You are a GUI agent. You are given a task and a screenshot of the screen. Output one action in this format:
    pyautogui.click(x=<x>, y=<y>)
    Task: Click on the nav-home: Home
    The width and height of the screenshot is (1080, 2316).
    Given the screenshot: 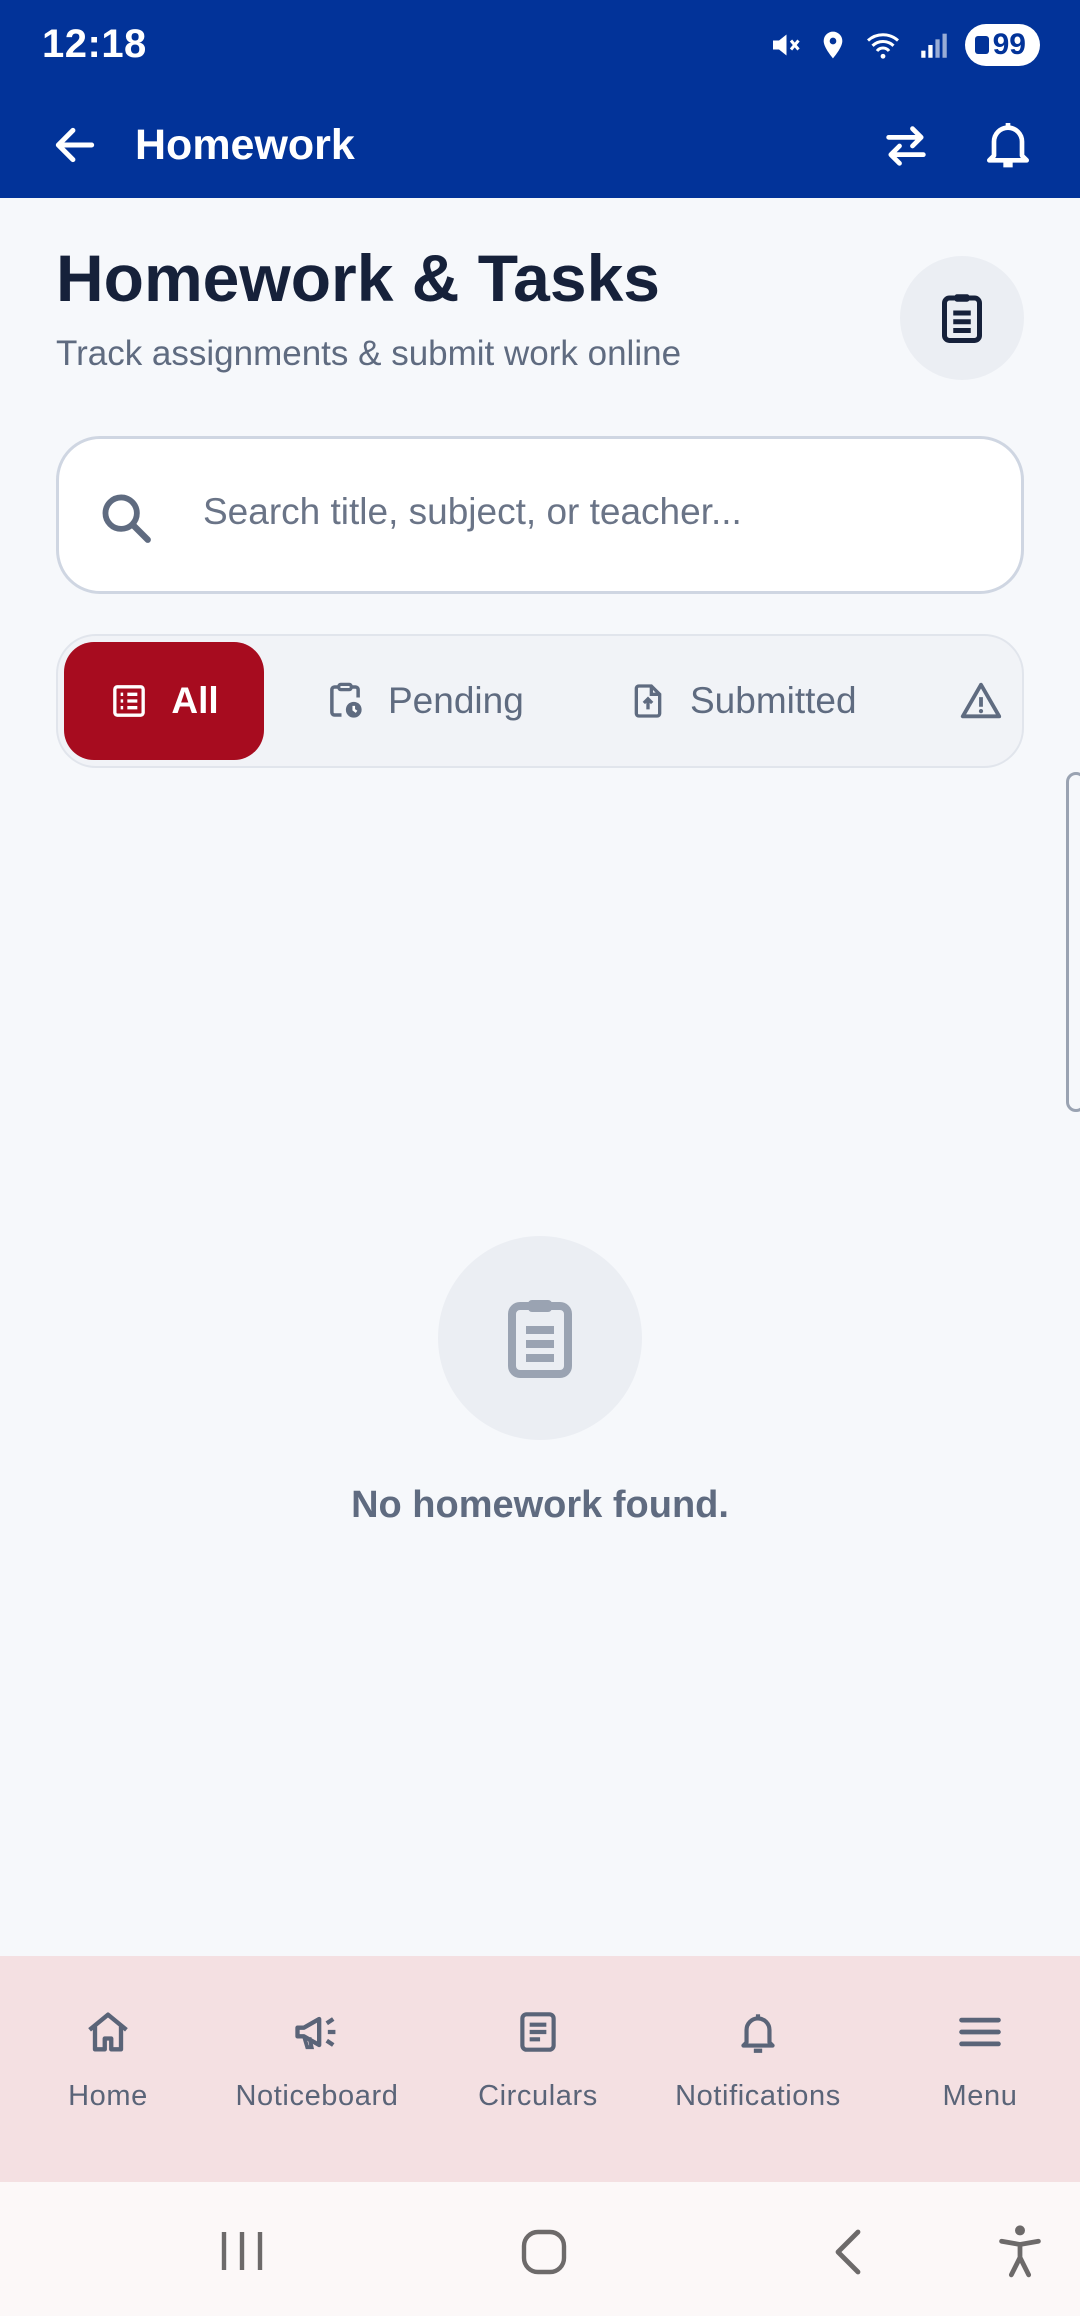 What is the action you would take?
    pyautogui.click(x=108, y=2069)
    